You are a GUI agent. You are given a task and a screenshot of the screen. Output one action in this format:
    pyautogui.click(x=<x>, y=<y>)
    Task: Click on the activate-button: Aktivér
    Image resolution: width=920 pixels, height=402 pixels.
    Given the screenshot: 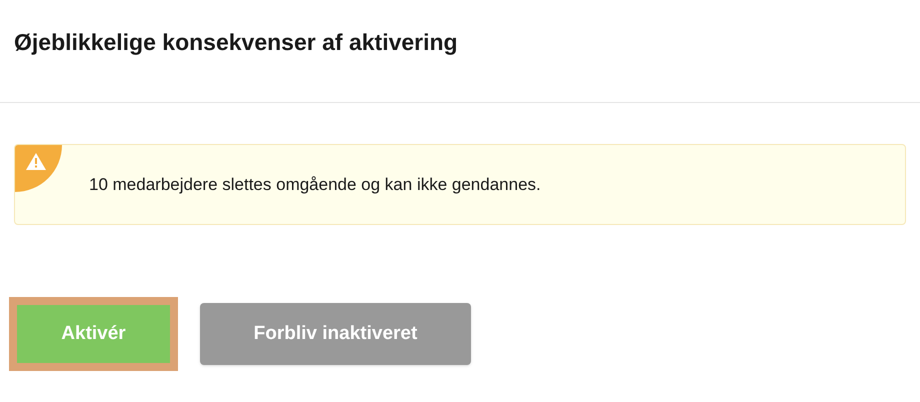 What is the action you would take?
    pyautogui.click(x=93, y=334)
    